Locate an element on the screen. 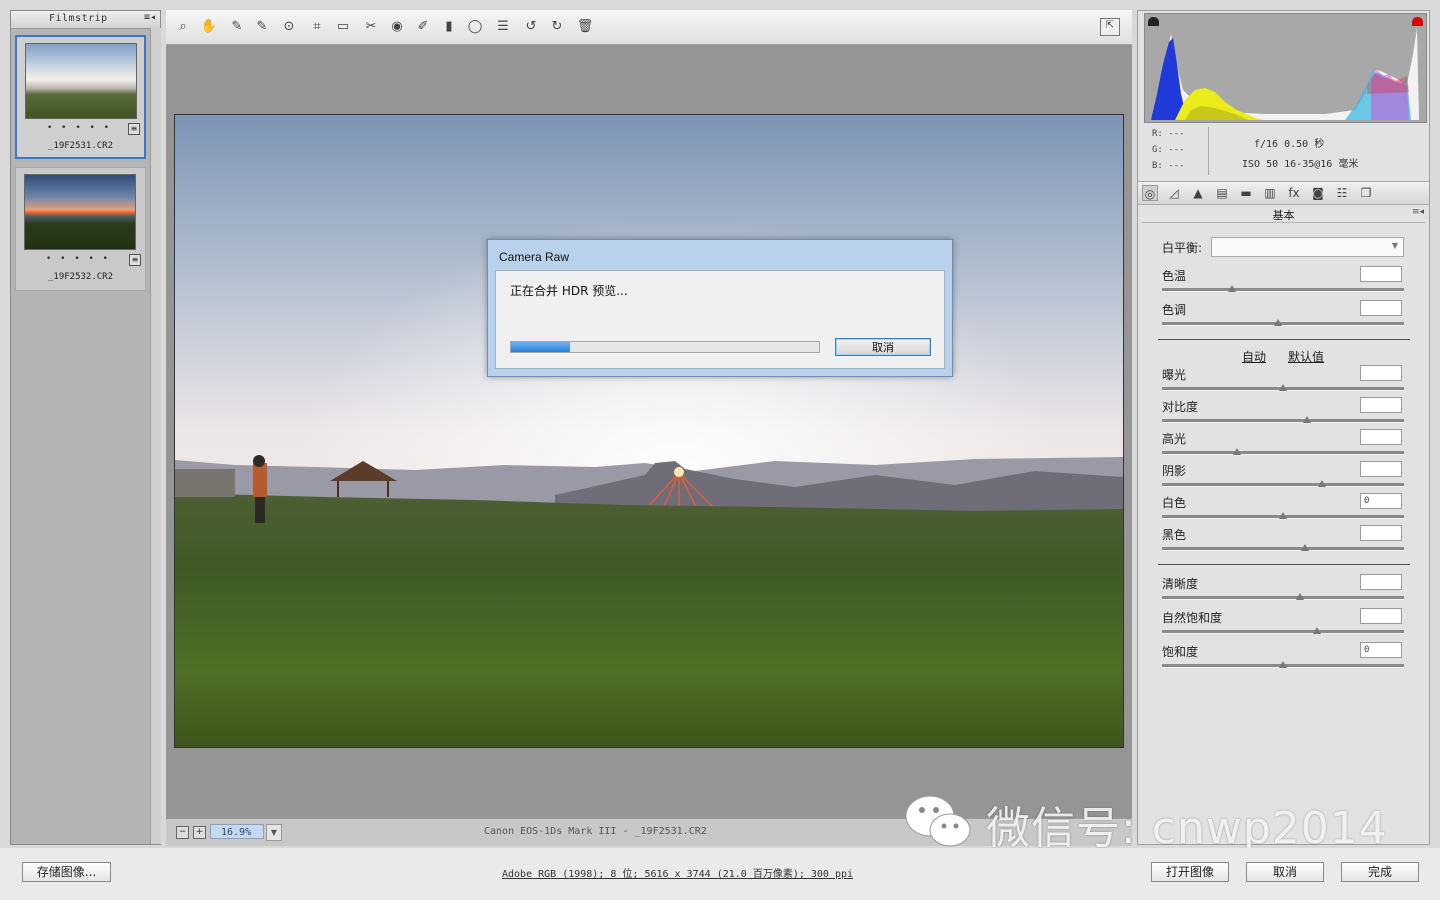 Image resolution: width=1440 pixels, height=900 pixels. white-balance-tool-icon: ✎ is located at coordinates (237, 27).